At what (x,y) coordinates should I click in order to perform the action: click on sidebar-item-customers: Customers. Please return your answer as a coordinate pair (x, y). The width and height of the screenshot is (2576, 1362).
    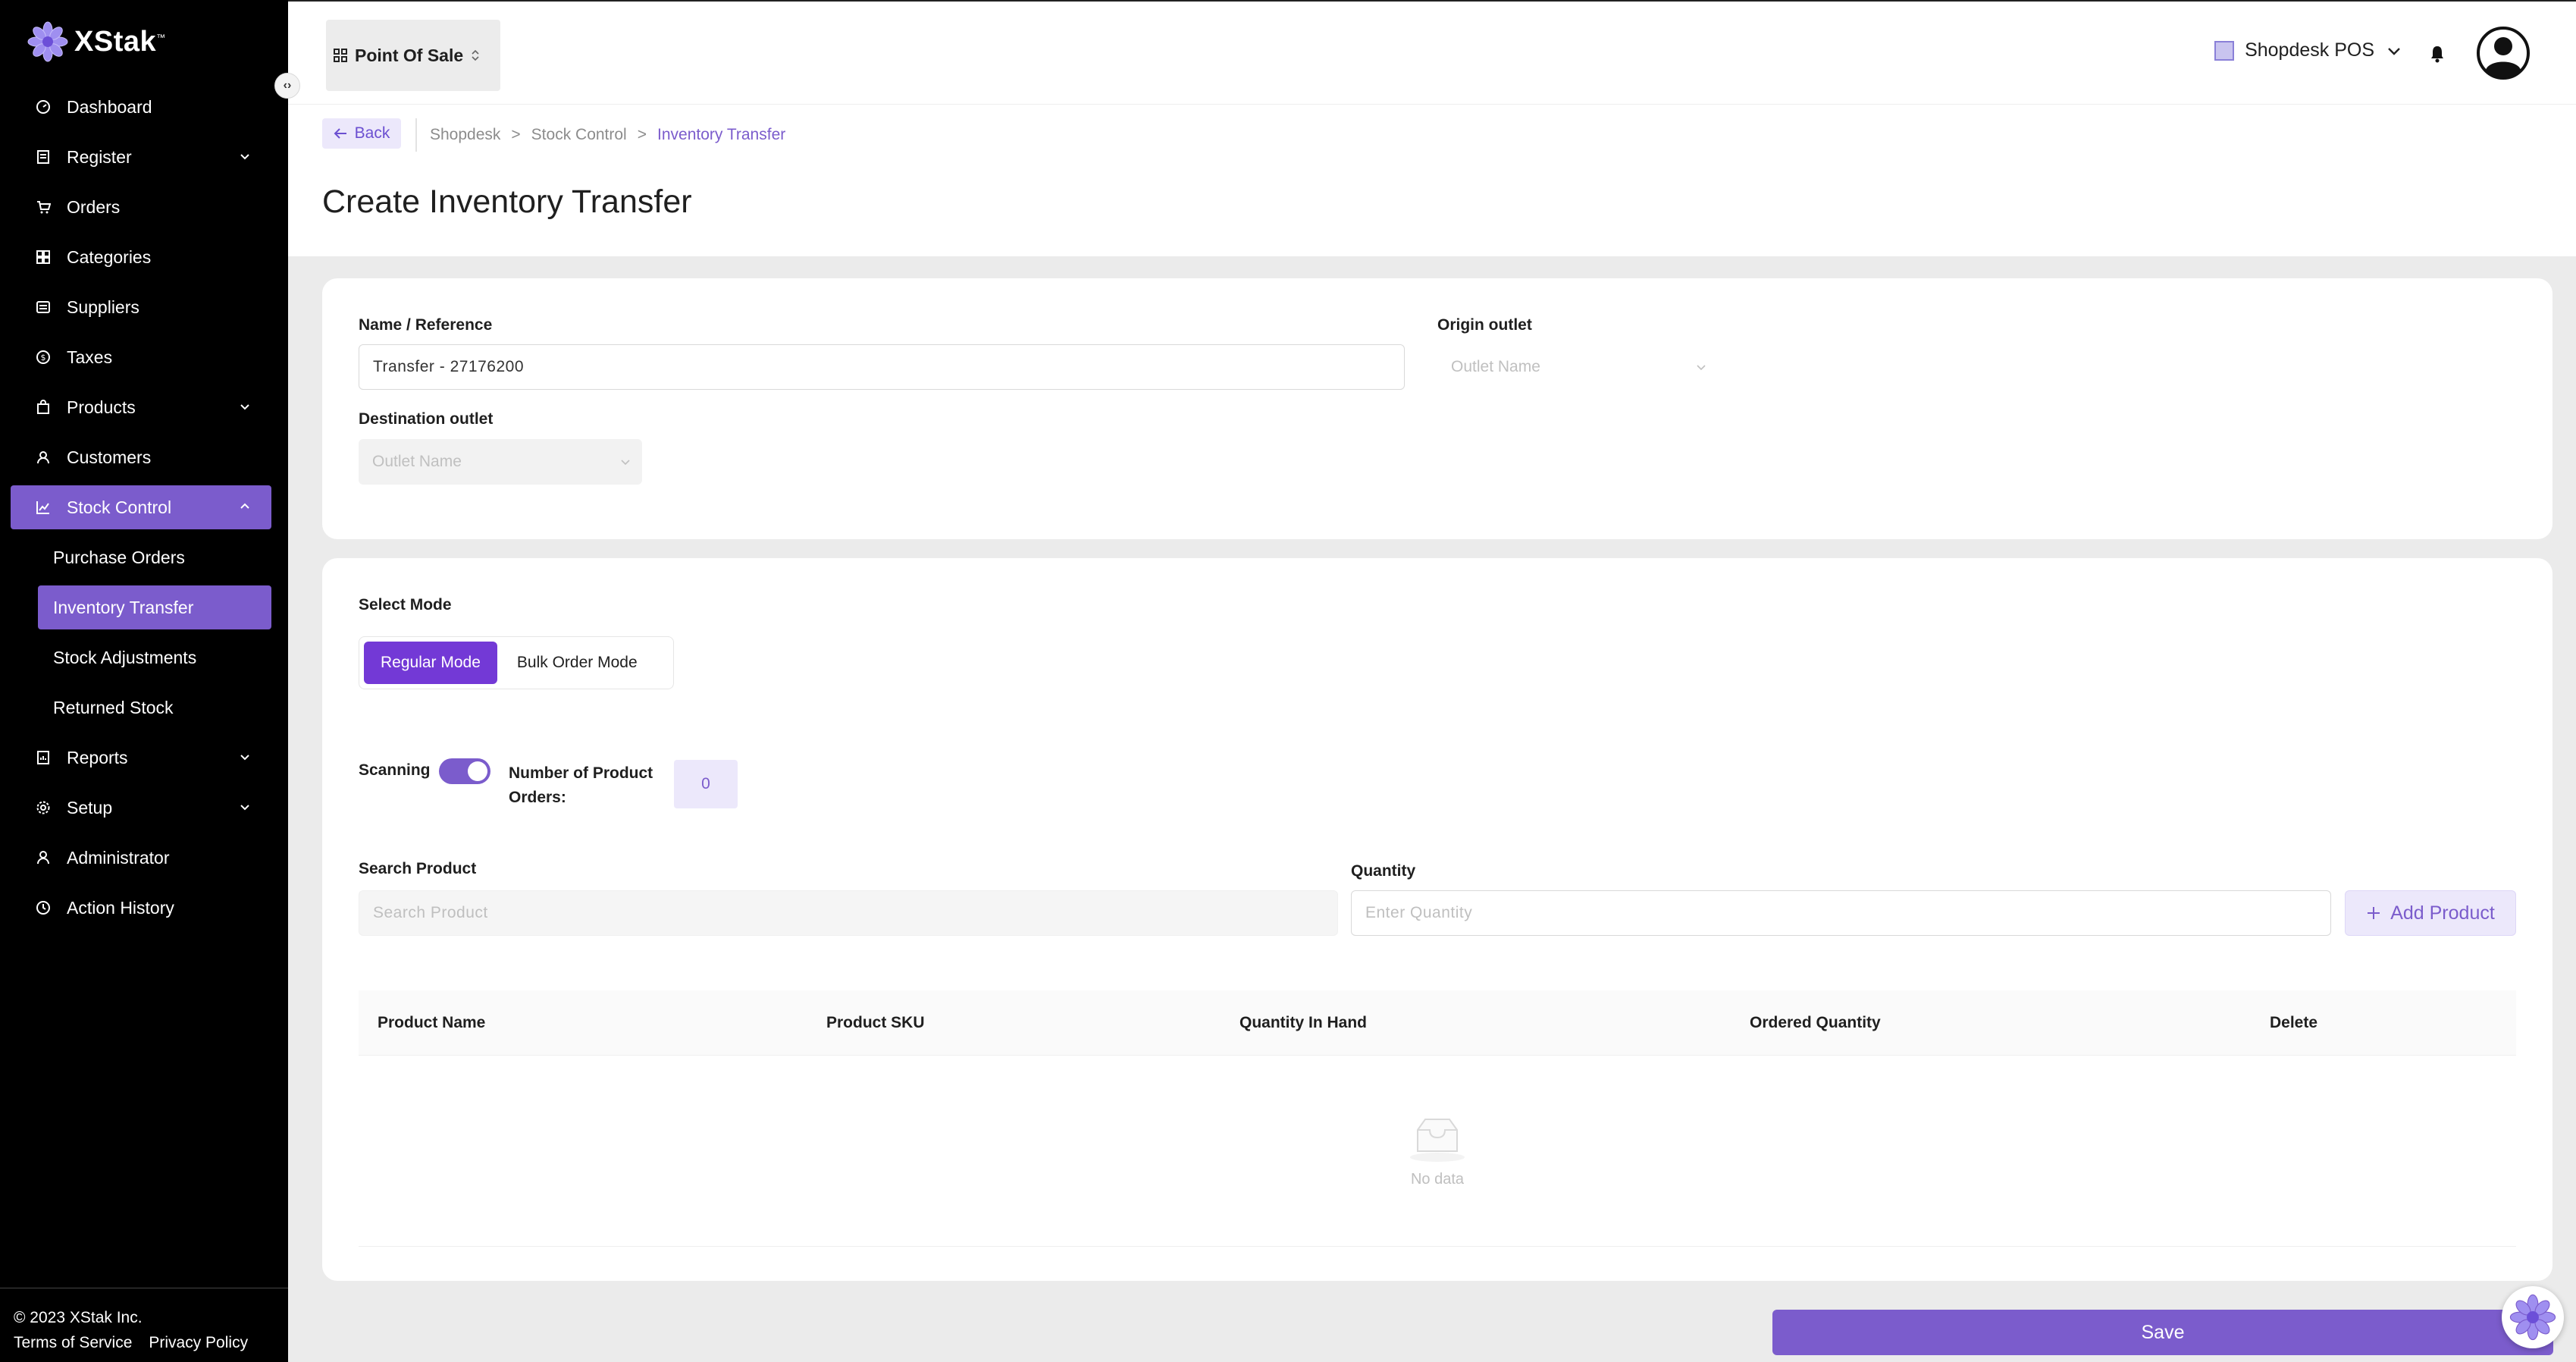
    Looking at the image, I should click on (141, 457).